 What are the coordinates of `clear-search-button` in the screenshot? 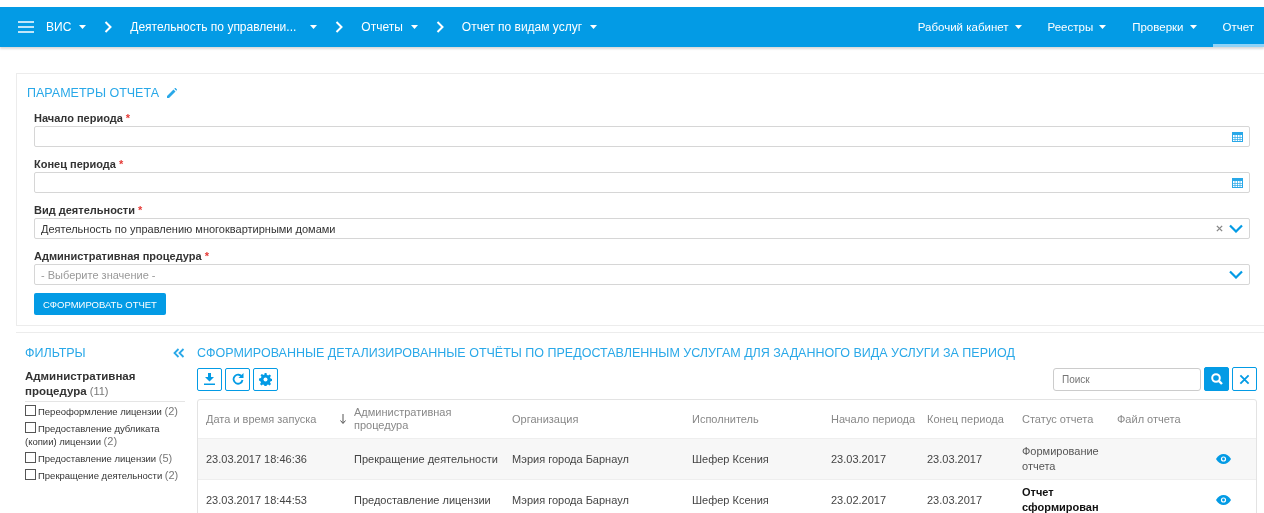 It's located at (1244, 379).